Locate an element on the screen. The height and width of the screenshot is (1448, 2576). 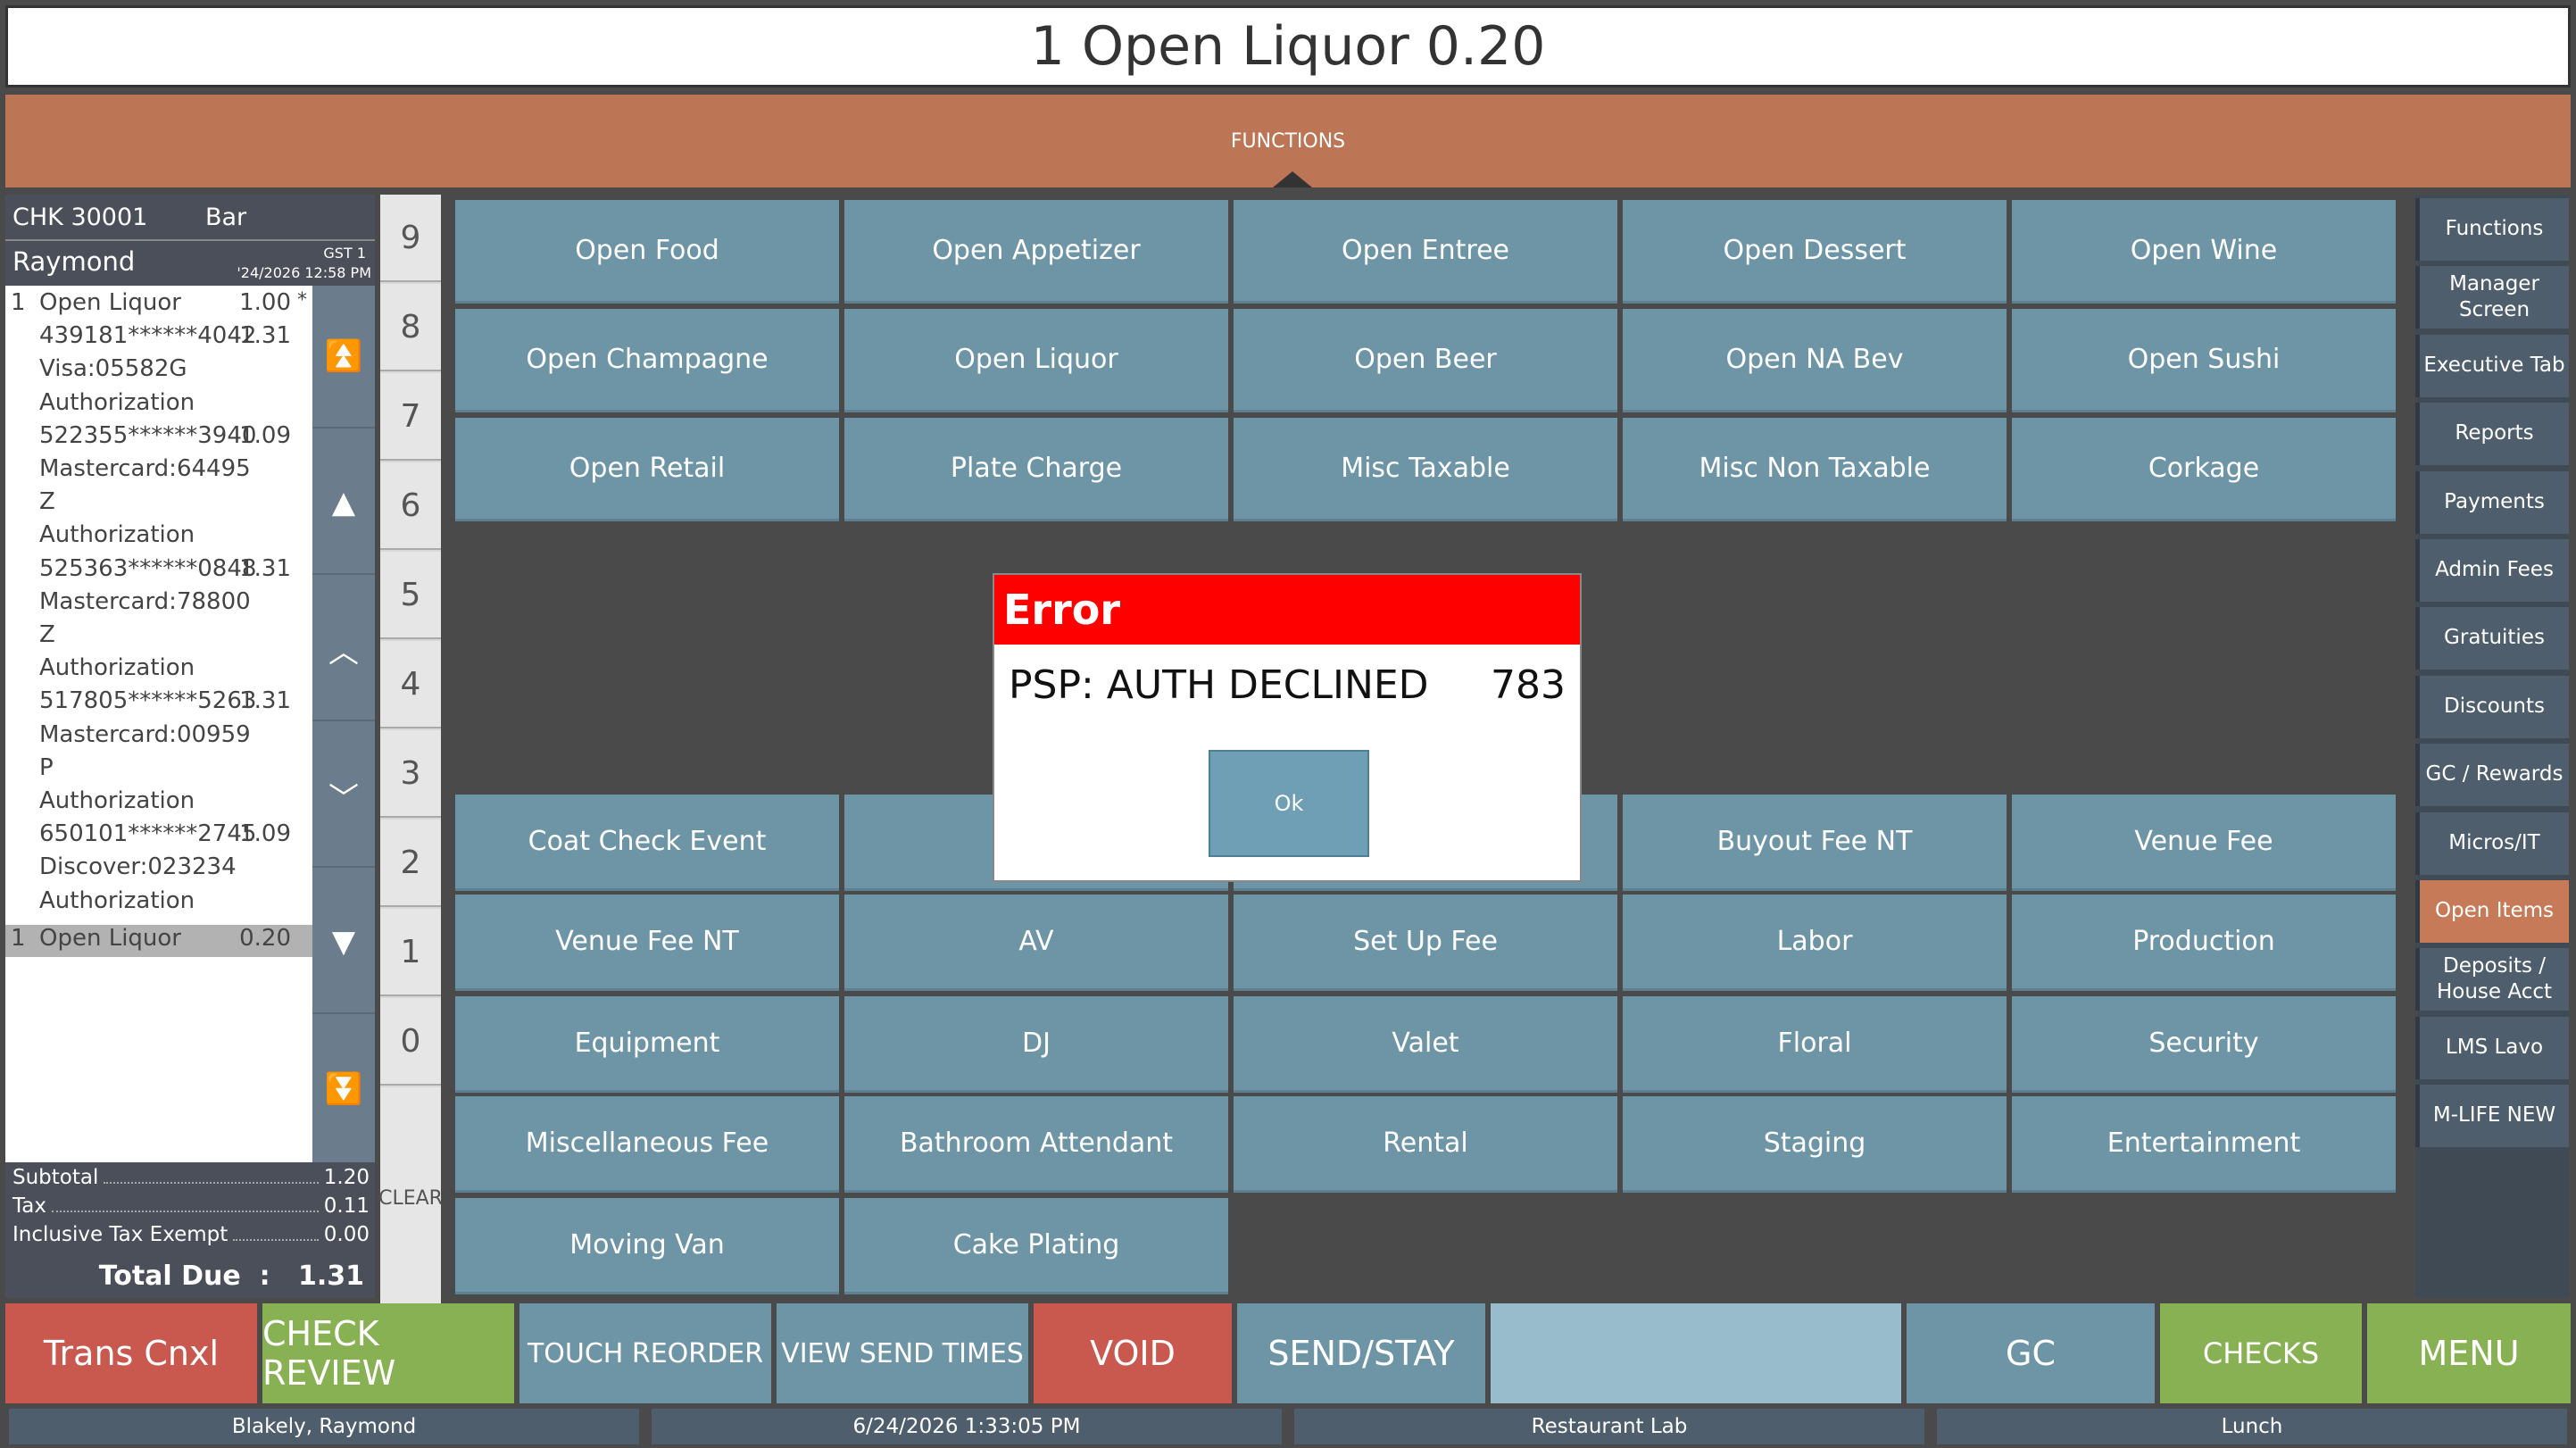
action-gc-button: GC is located at coordinates (2031, 1353).